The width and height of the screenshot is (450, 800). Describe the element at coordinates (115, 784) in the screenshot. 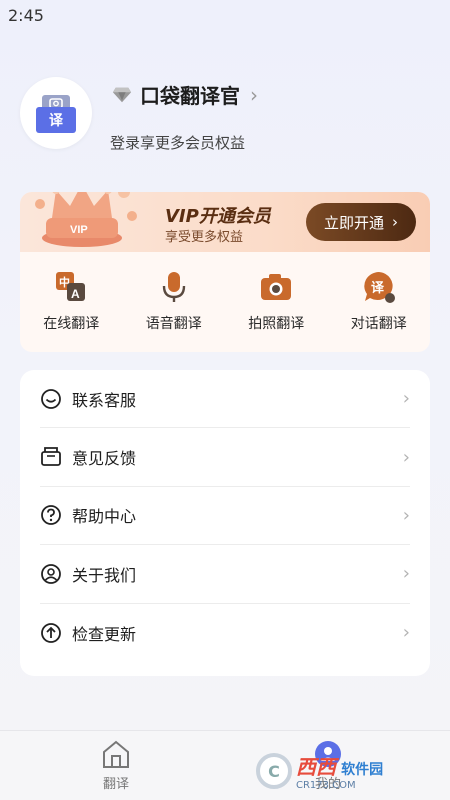

I see `tab-label: 翻译` at that location.